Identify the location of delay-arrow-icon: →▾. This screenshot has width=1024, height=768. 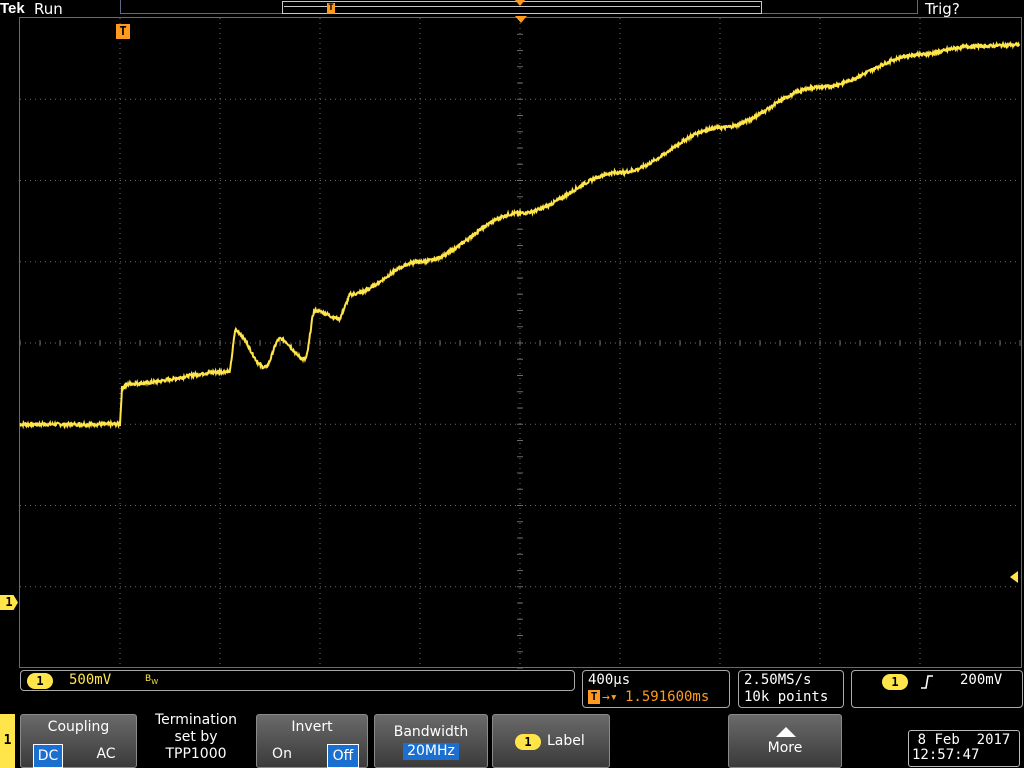
(610, 697).